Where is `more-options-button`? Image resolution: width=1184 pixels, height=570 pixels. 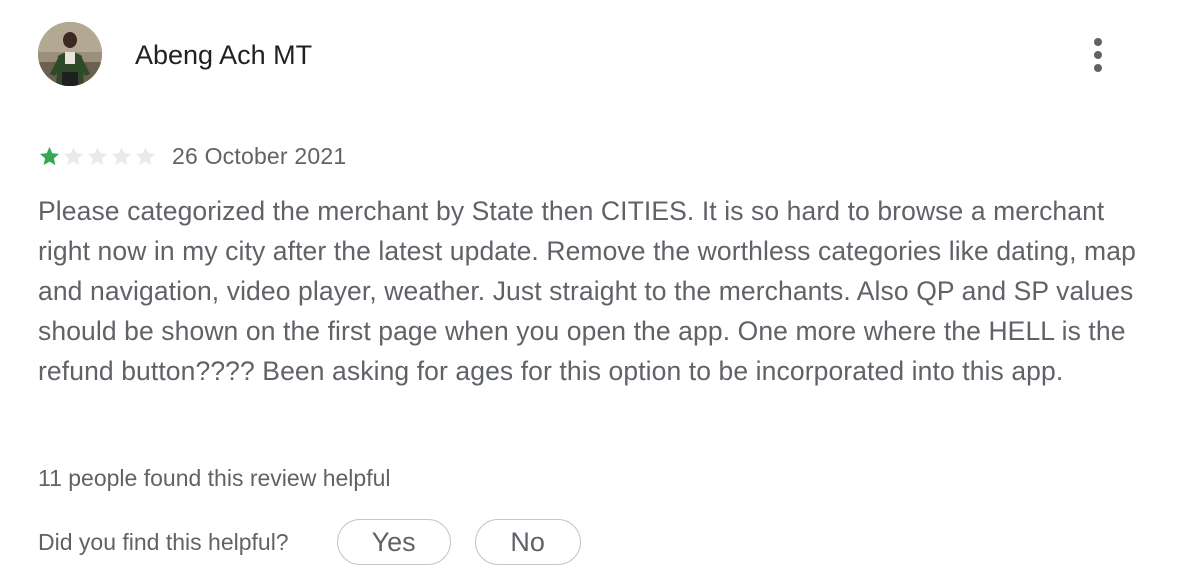 more-options-button is located at coordinates (1098, 55).